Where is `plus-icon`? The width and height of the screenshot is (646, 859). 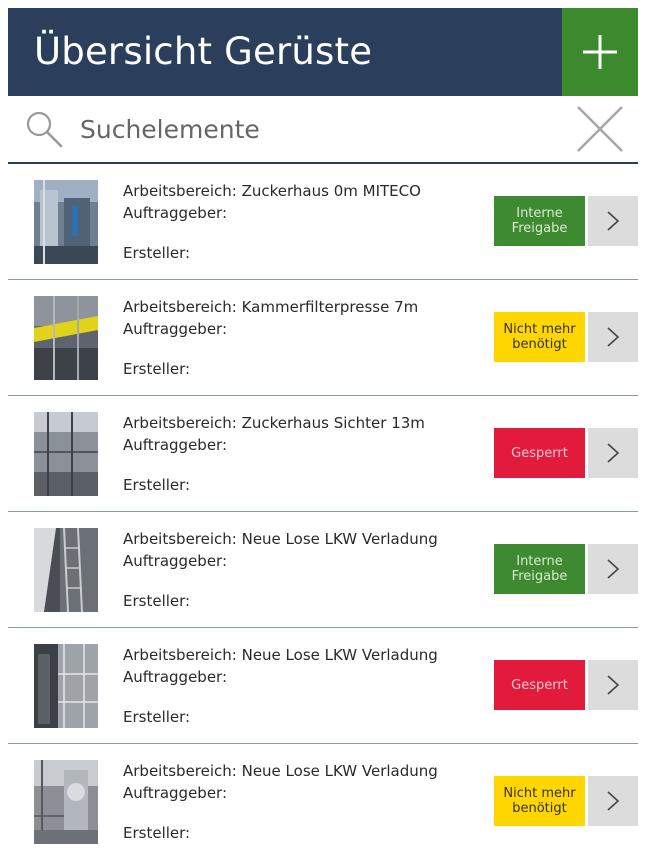
plus-icon is located at coordinates (600, 52).